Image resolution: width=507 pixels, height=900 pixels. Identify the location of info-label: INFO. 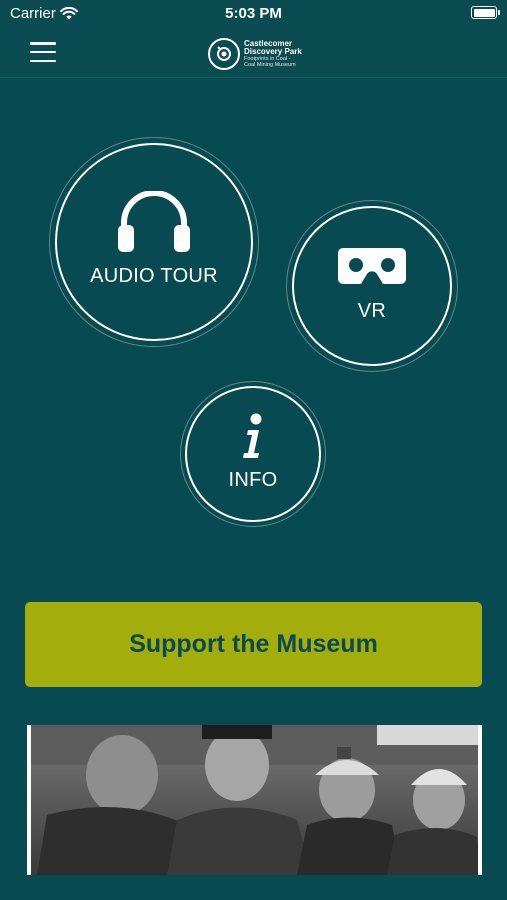
(253, 479).